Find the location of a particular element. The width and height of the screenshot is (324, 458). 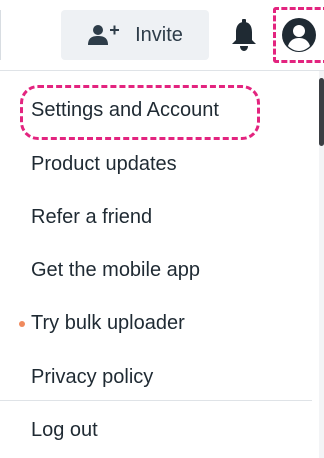

bell-icon is located at coordinates (244, 35).